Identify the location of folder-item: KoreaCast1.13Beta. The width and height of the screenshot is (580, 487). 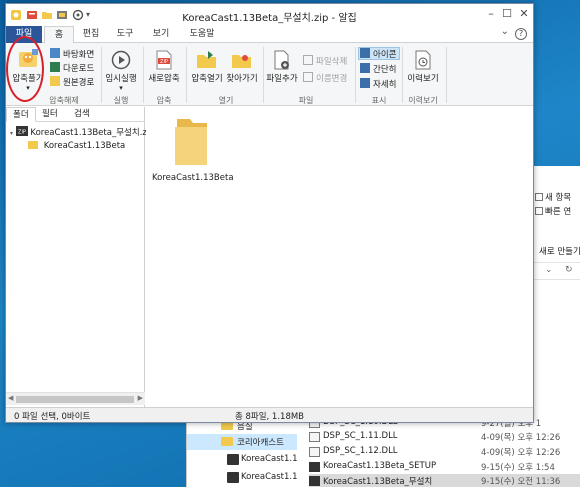
(193, 148).